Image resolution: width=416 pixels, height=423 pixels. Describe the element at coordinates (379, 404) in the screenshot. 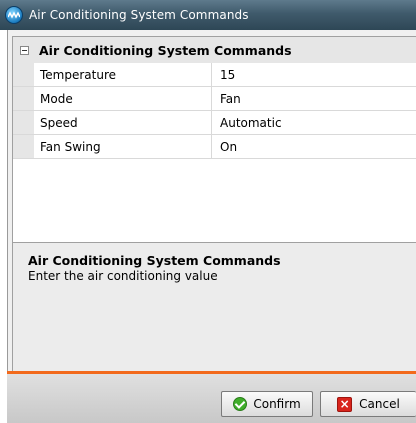

I see `cancel-label: Cancel` at that location.